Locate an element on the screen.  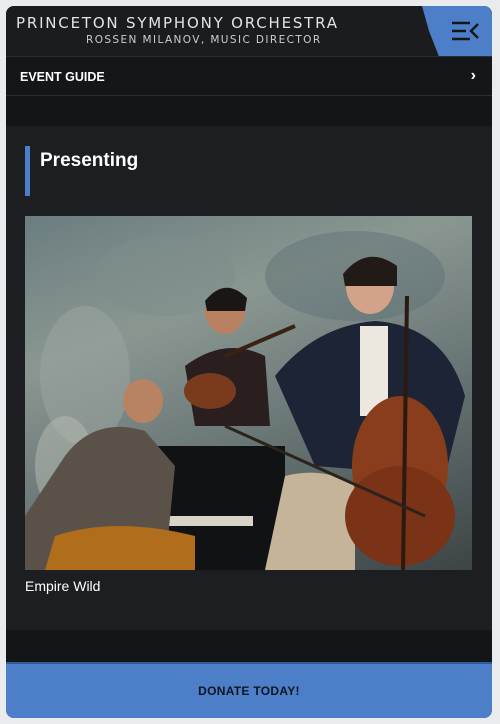
music-director-line: ROSSEN MILANOV, MUSIC DIRECTOR is located at coordinates (204, 40).